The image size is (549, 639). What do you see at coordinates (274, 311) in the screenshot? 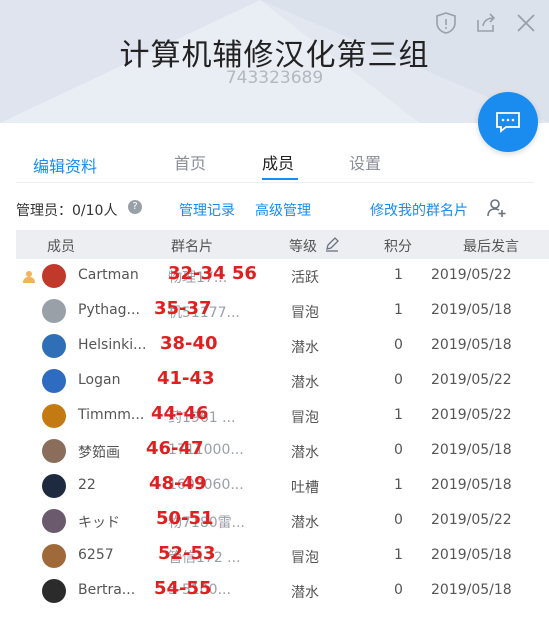
I see `table-row: Pythag... 机51177... 冒泡 1 2019/05/18 35-37` at bounding box center [274, 311].